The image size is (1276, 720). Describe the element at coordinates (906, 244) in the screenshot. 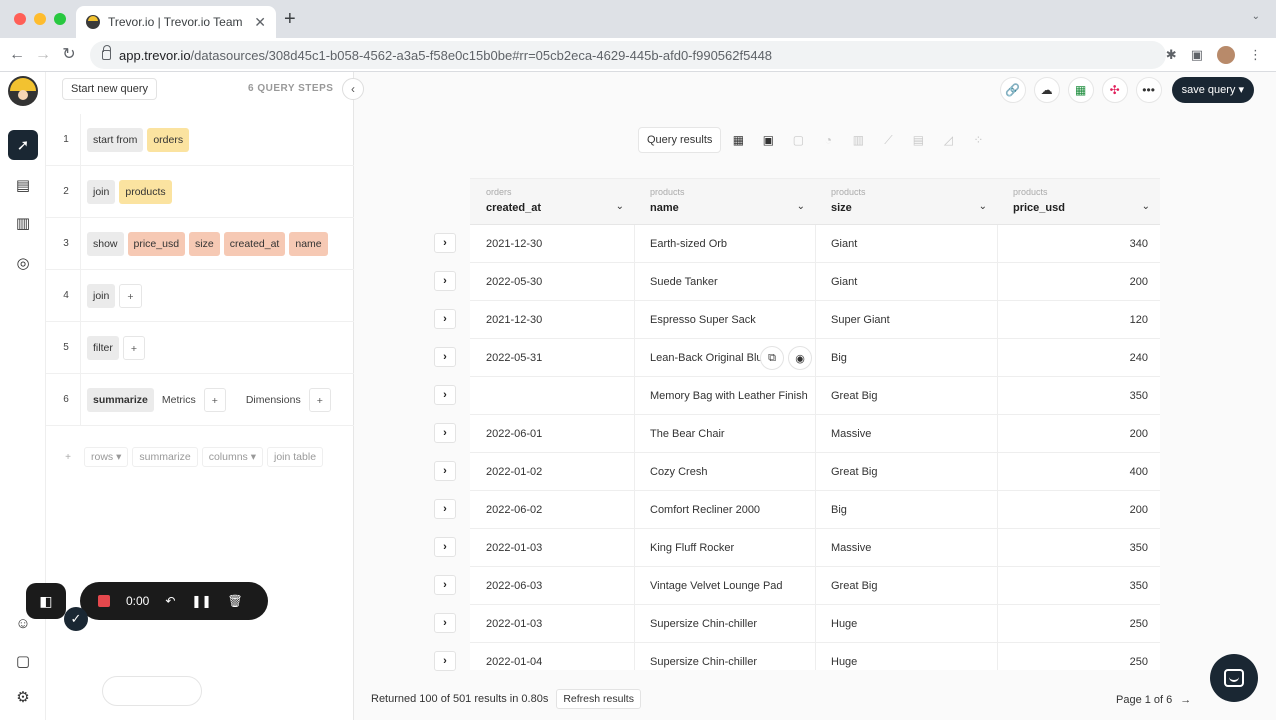

I see `cell-size: Giant` at that location.